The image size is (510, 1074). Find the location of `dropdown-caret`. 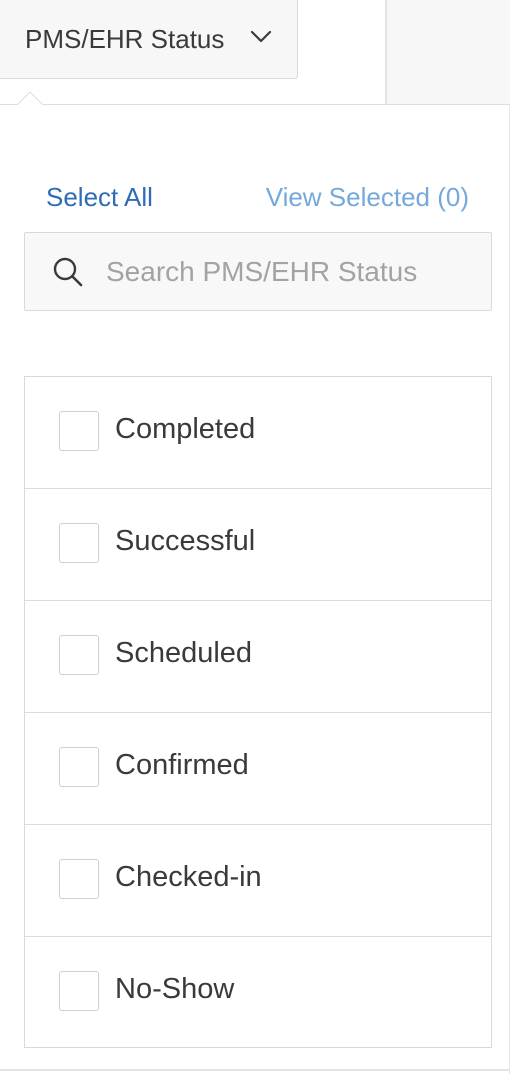

dropdown-caret is located at coordinates (30, 98).